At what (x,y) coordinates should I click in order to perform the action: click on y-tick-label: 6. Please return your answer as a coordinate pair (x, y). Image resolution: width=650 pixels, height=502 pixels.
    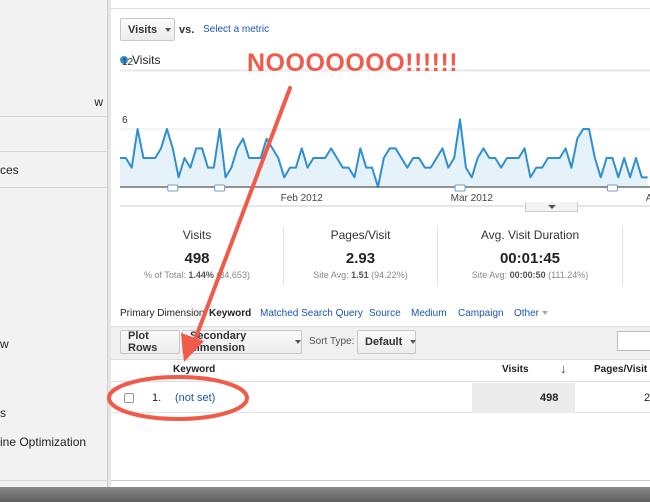
    Looking at the image, I should click on (125, 120).